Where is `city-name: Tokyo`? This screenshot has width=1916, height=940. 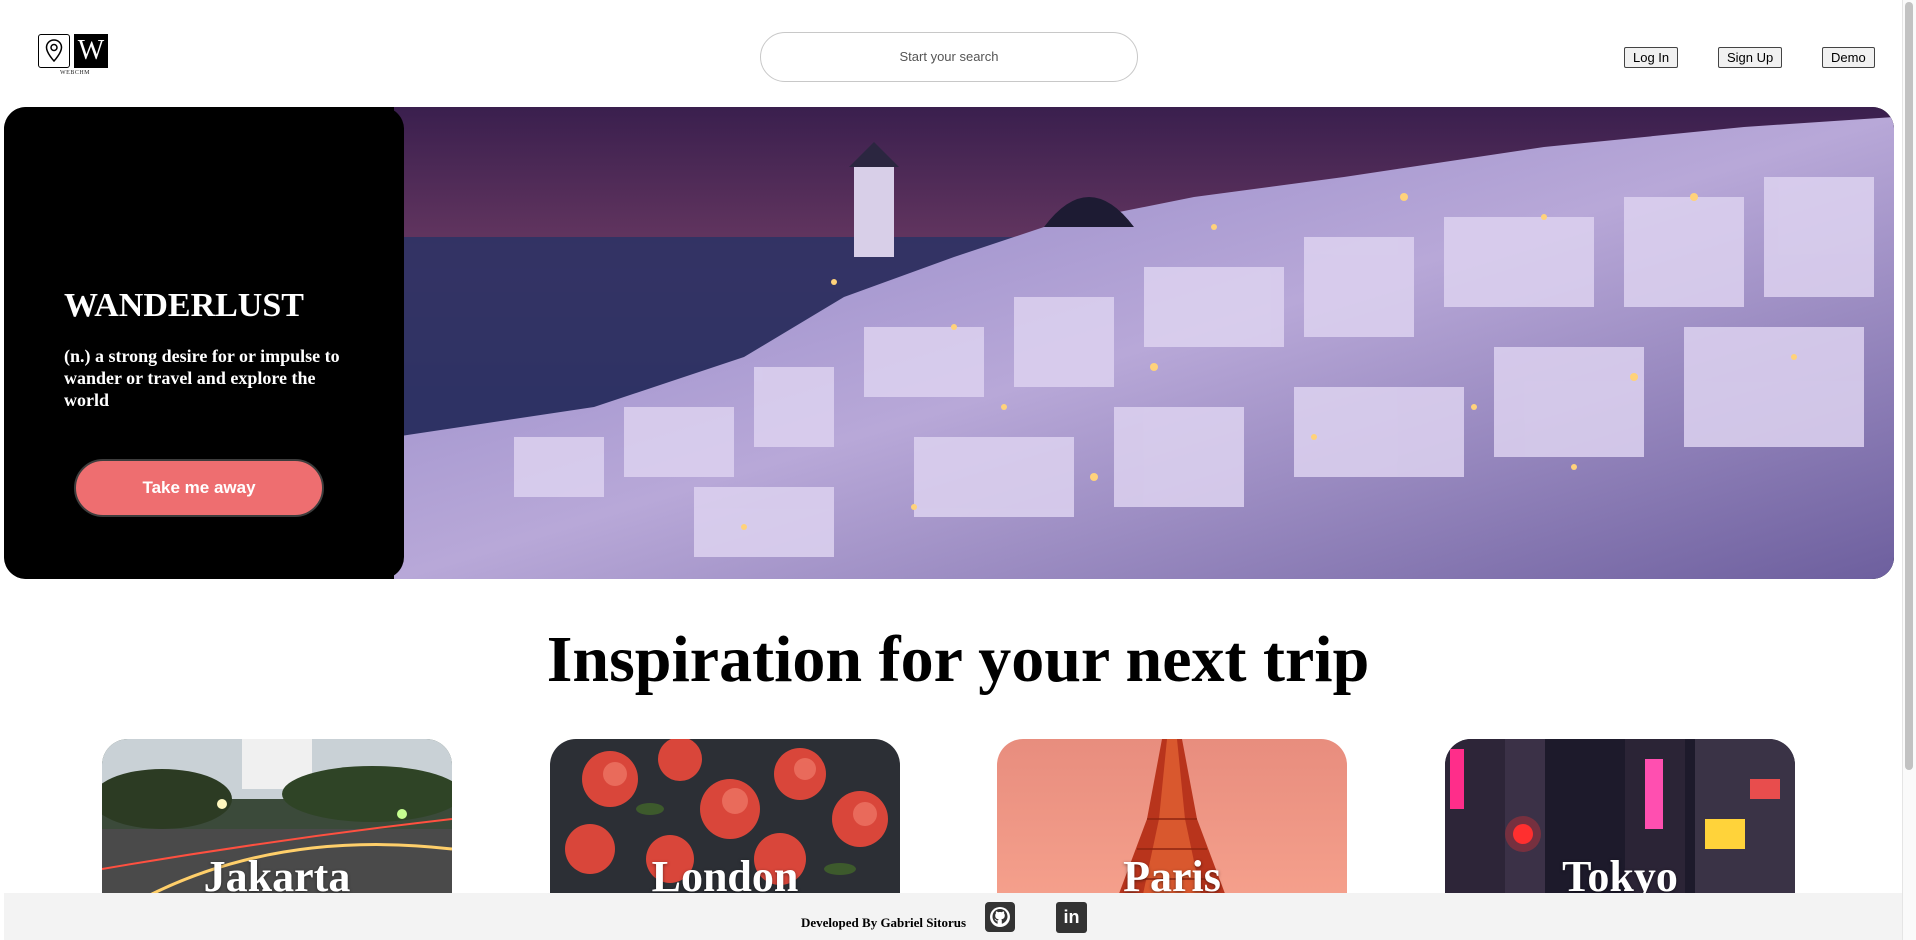
city-name: Tokyo is located at coordinates (1620, 875).